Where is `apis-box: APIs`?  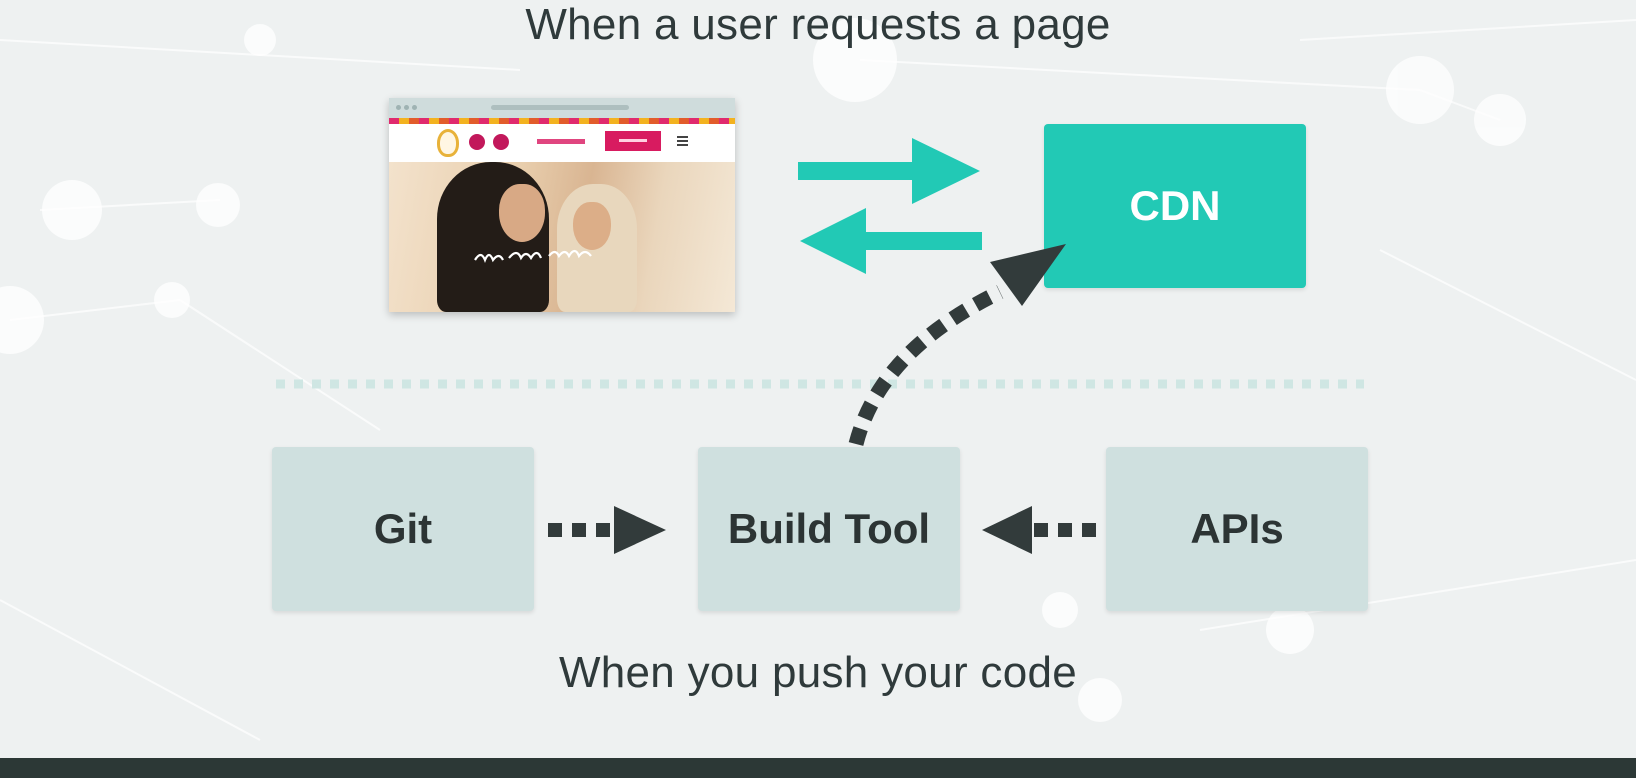
apis-box: APIs is located at coordinates (1237, 529).